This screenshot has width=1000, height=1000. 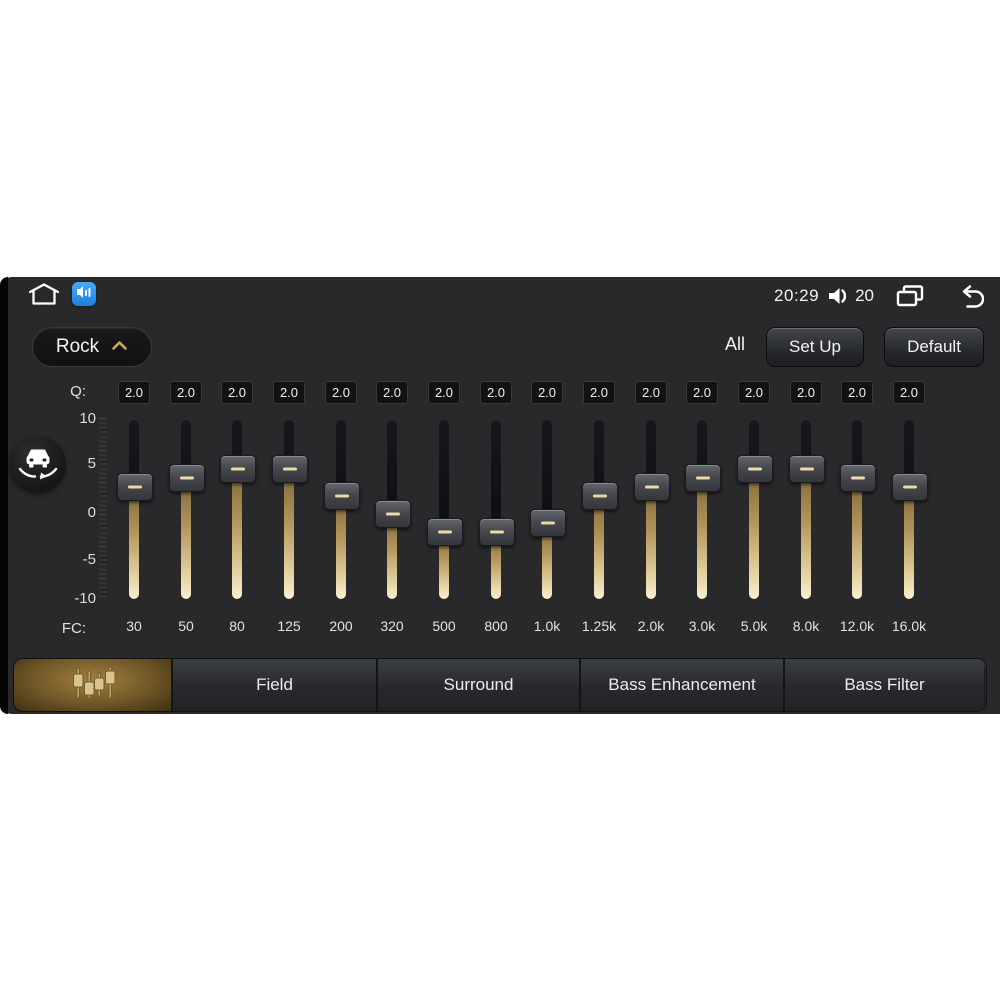 I want to click on preset-label: Rock, so click(x=77, y=346).